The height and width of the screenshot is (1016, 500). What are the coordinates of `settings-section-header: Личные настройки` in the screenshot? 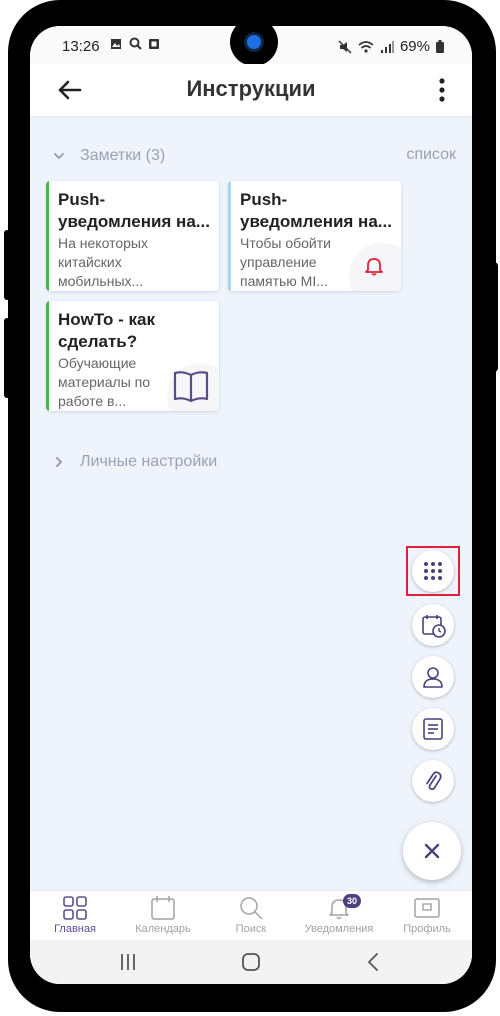 It's located at (134, 462).